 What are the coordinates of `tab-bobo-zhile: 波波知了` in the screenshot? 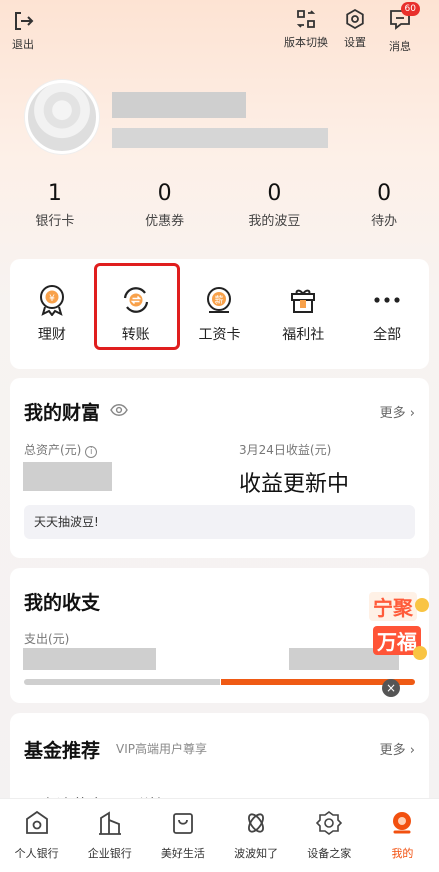 It's located at (256, 835).